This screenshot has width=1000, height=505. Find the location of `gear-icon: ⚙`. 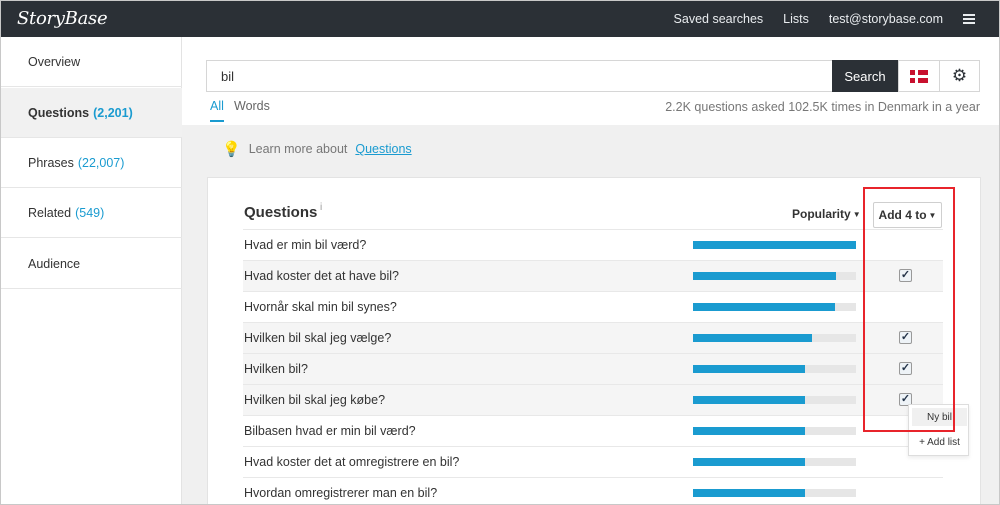

gear-icon: ⚙ is located at coordinates (959, 75).